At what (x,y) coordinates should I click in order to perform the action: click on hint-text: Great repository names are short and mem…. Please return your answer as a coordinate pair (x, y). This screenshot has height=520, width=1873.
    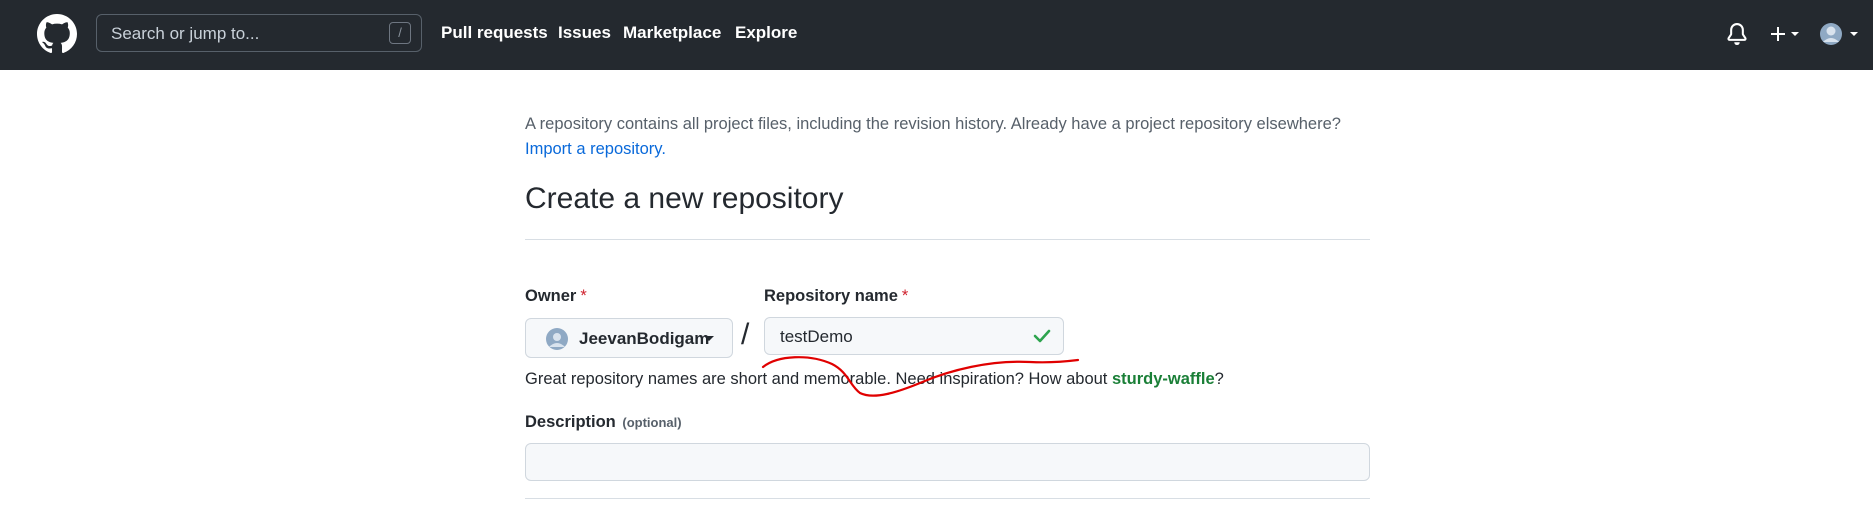
    Looking at the image, I should click on (818, 379).